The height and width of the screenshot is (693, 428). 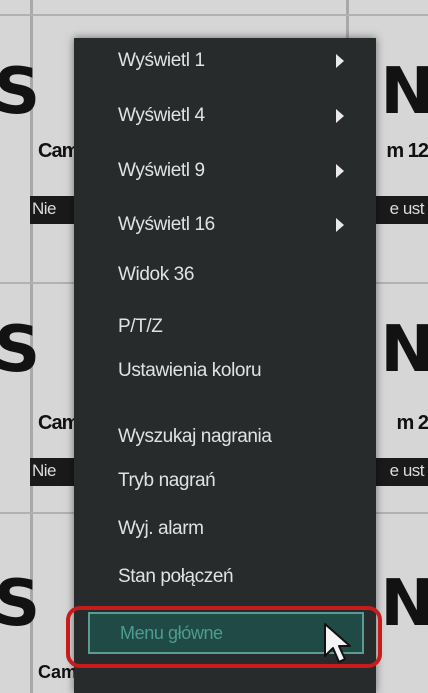 I want to click on menu-item-label: Wyświetl 16, so click(x=166, y=224).